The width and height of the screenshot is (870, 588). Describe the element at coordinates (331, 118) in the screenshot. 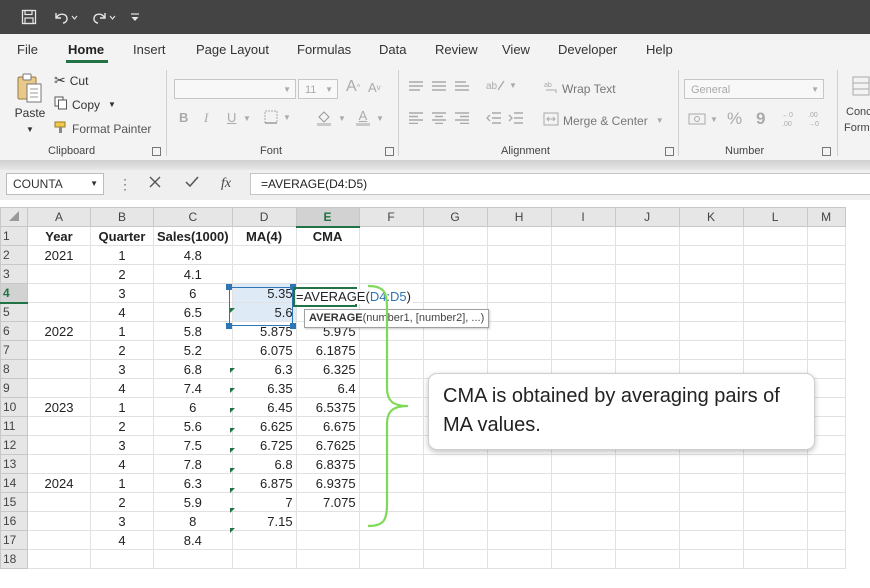

I see `fill-color-button: ▼` at that location.